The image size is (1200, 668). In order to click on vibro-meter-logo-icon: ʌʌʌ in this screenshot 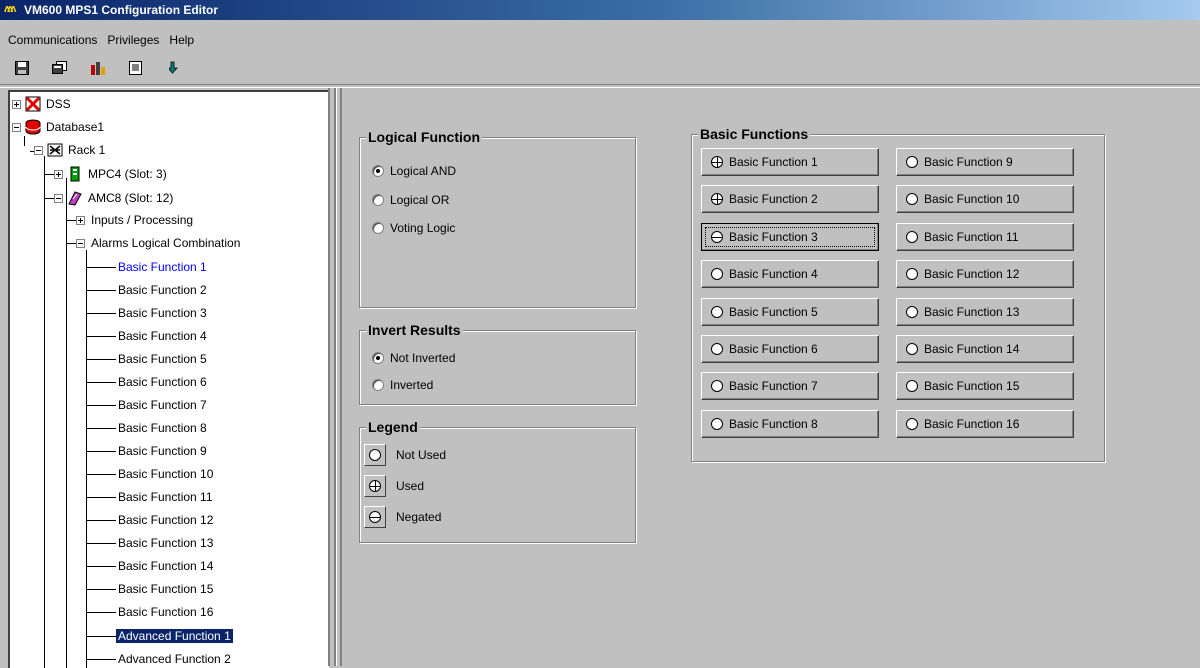, I will do `click(10, 9)`.